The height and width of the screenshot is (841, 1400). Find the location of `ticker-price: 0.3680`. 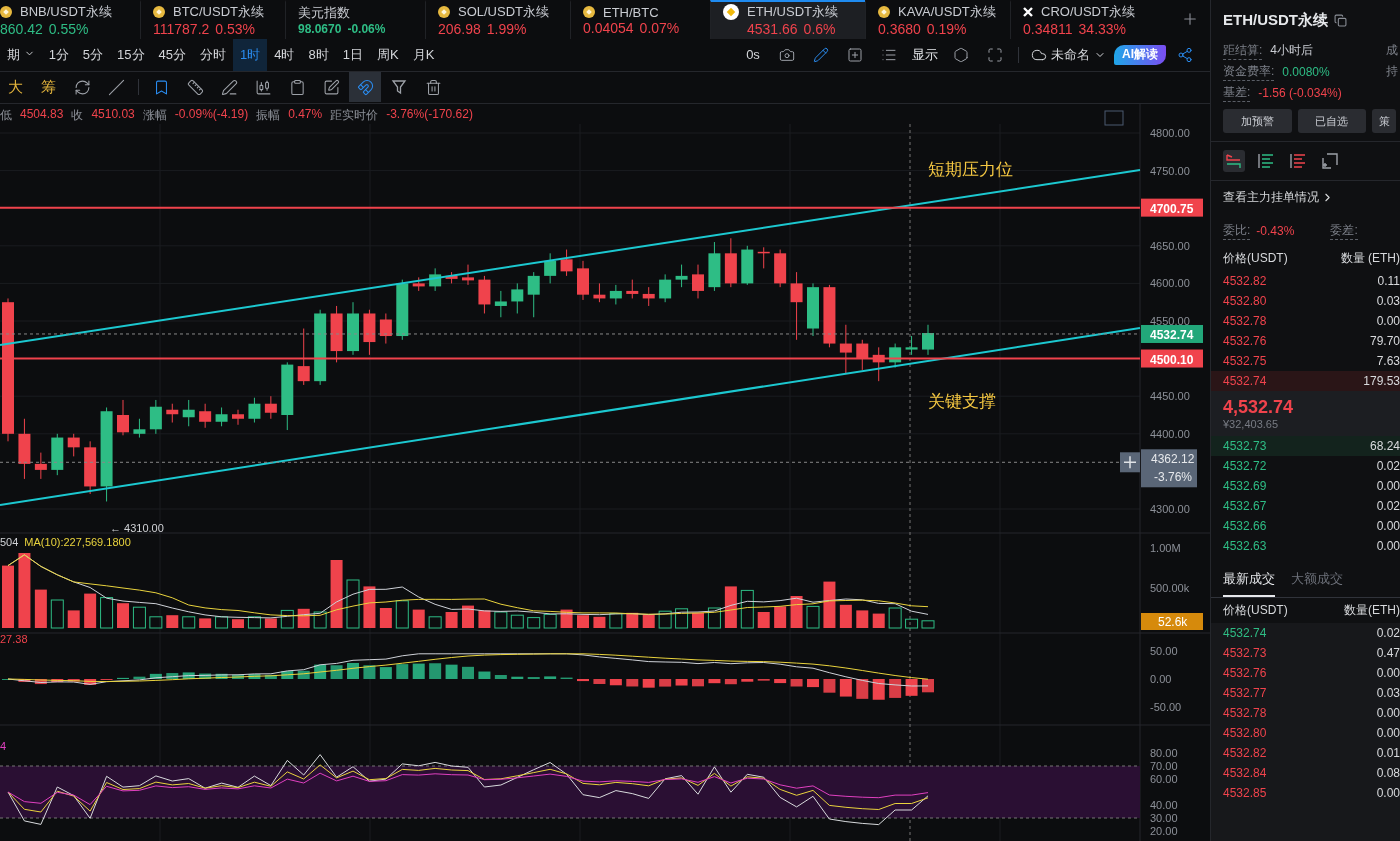

ticker-price: 0.3680 is located at coordinates (899, 29).